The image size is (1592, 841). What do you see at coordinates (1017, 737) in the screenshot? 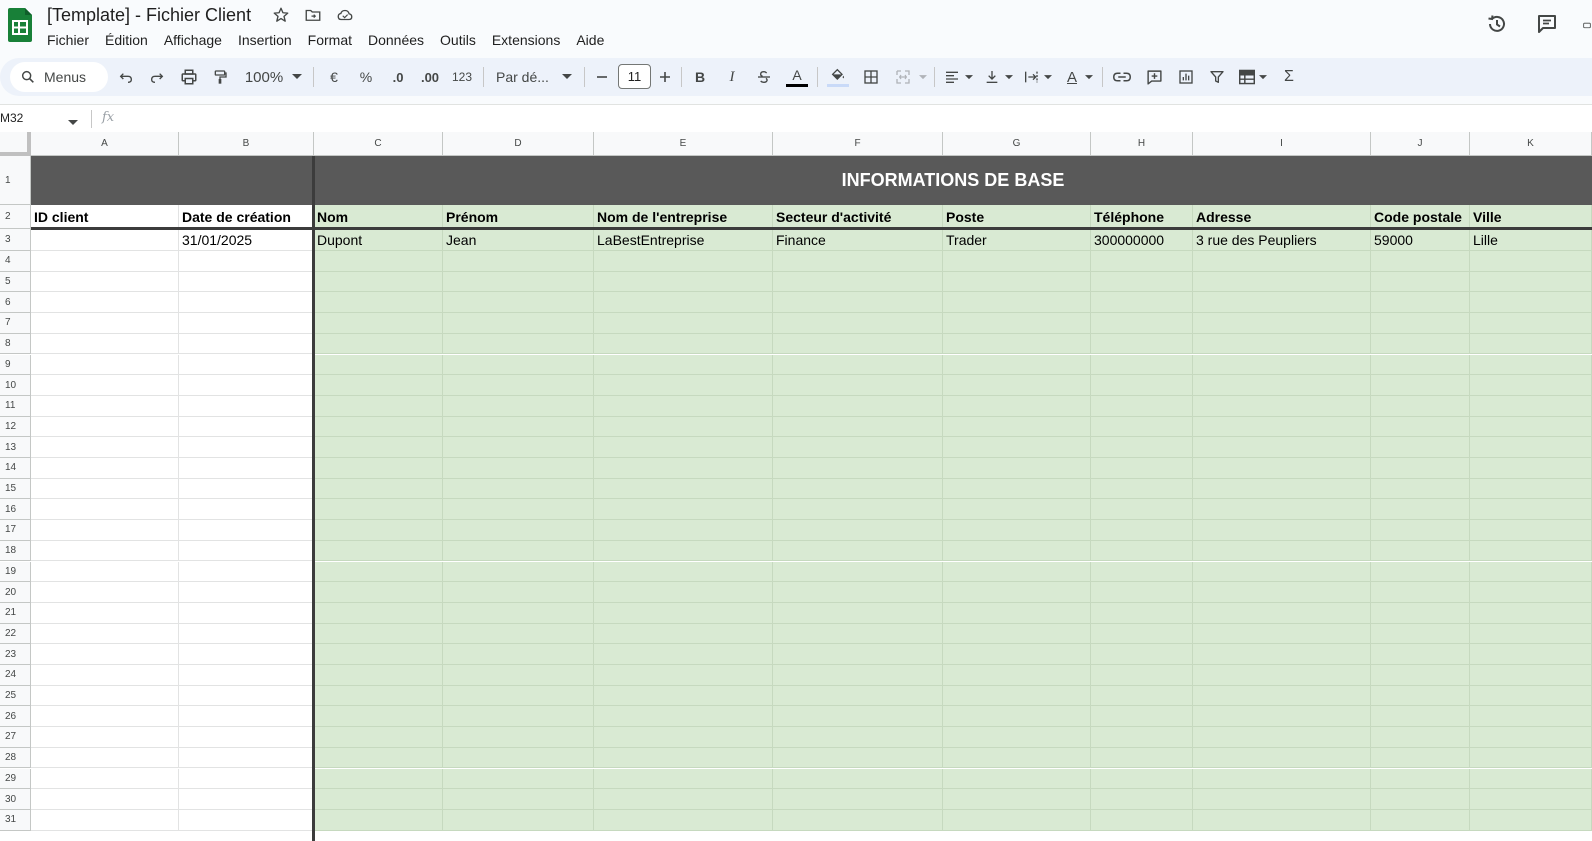
I see `cell-g27` at bounding box center [1017, 737].